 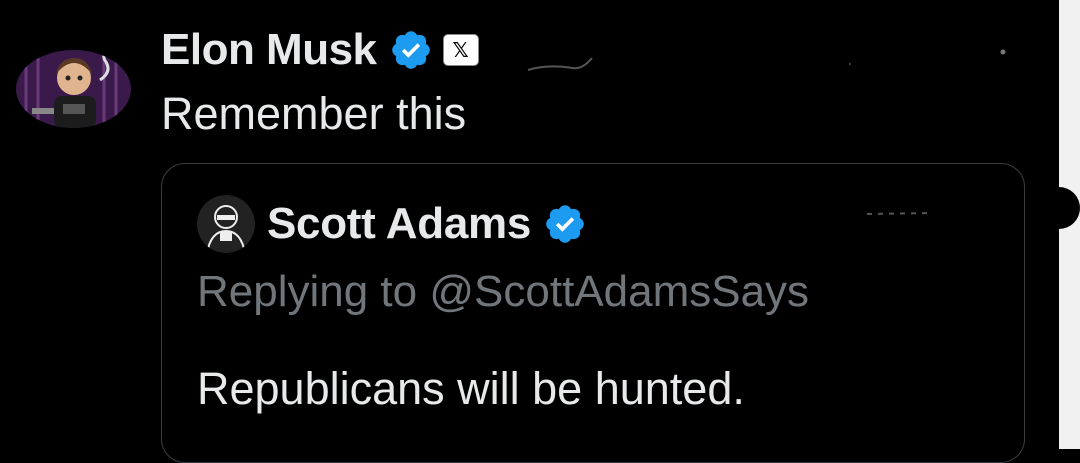 I want to click on author-avatar, so click(x=73, y=89).